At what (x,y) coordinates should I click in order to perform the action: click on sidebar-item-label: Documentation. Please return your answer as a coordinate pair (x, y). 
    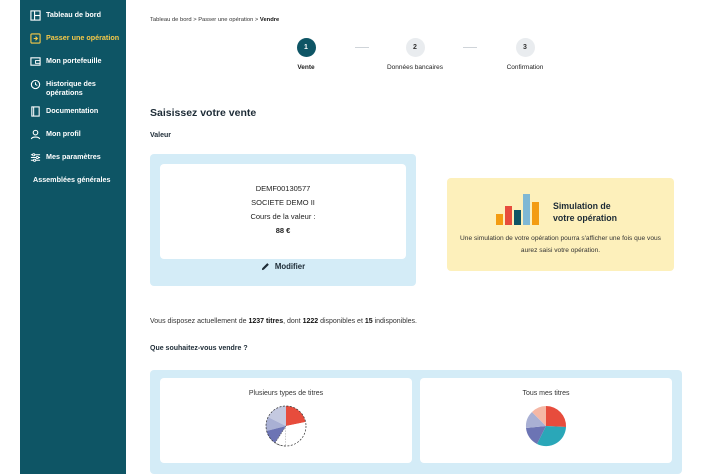
    Looking at the image, I should click on (72, 110).